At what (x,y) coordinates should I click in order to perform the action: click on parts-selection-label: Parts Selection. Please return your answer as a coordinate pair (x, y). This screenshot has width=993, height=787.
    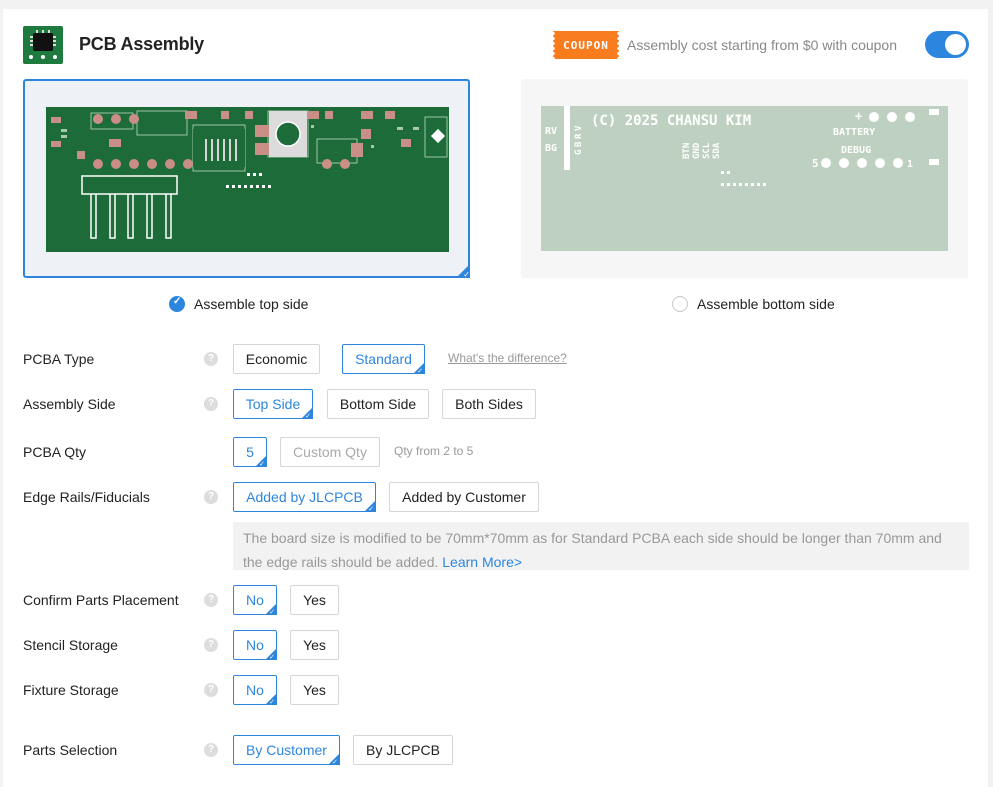
    Looking at the image, I should click on (70, 750).